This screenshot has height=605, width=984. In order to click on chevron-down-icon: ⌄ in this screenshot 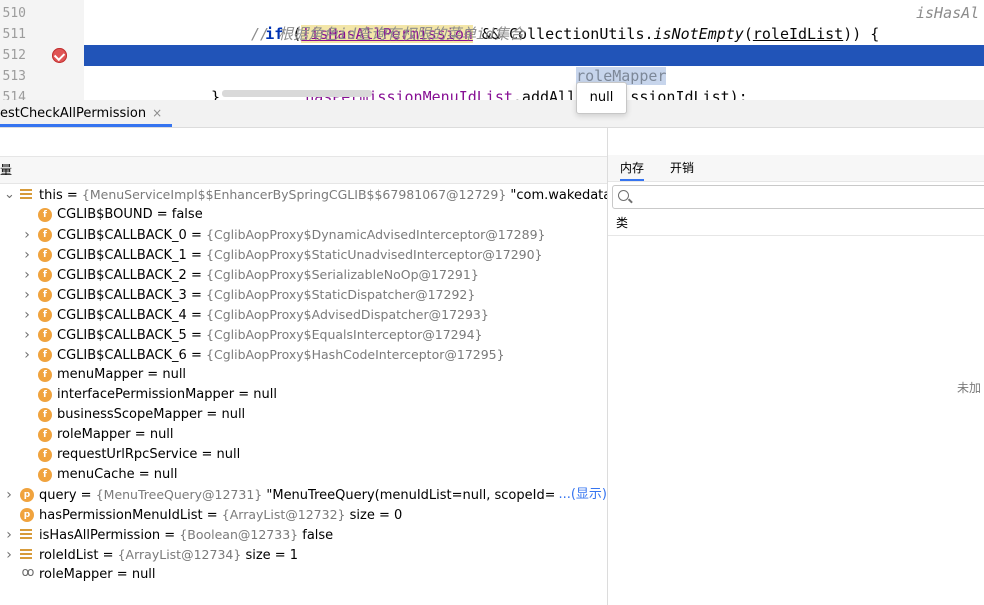, I will do `click(9, 195)`.